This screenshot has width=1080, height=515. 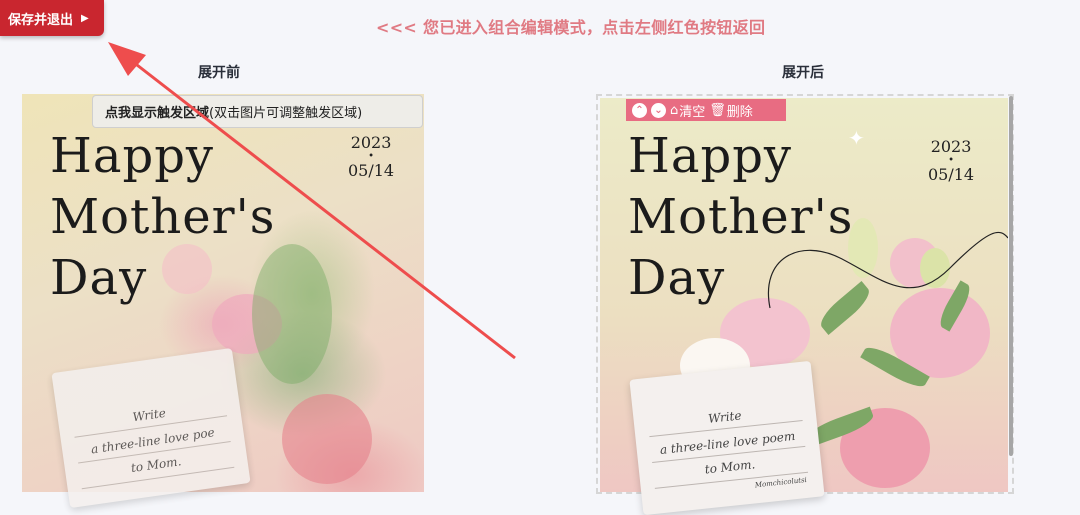 I want to click on save-and-exit-label: 保存并退出, so click(x=41, y=20).